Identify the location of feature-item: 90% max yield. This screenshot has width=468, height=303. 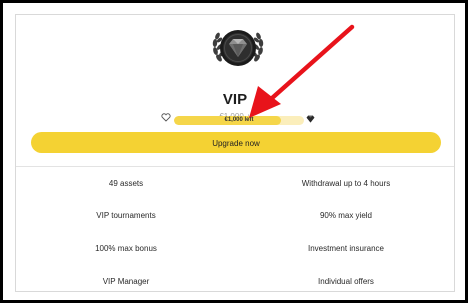
(346, 215).